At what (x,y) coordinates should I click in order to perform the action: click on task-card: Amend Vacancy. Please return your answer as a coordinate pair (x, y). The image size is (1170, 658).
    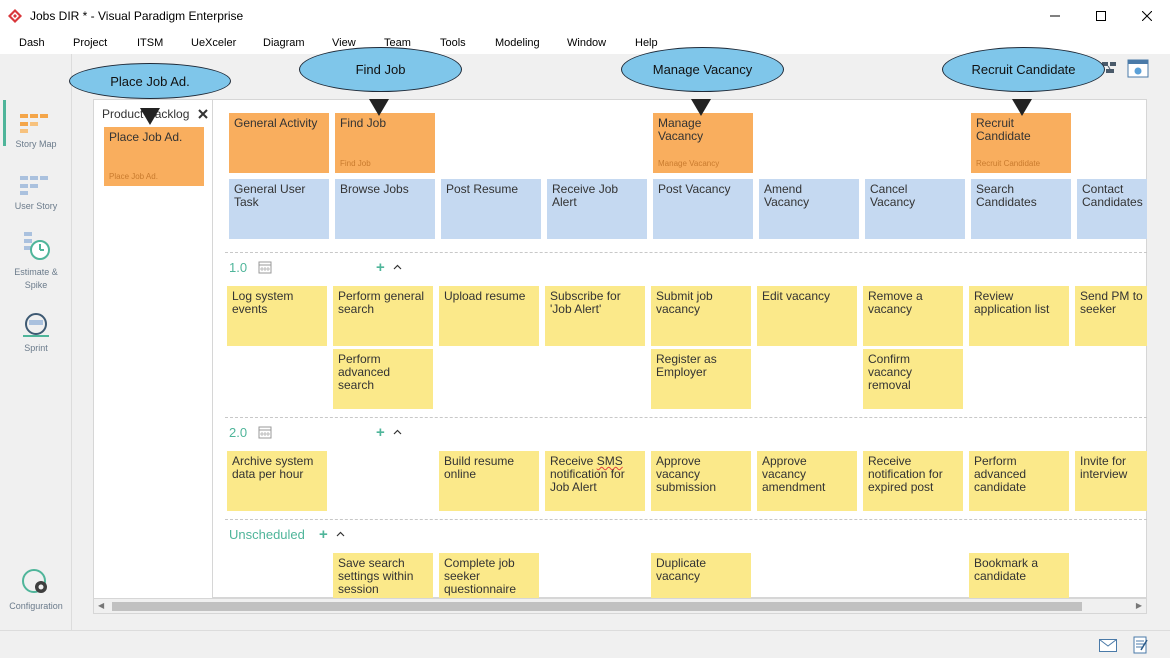
    Looking at the image, I should click on (809, 209).